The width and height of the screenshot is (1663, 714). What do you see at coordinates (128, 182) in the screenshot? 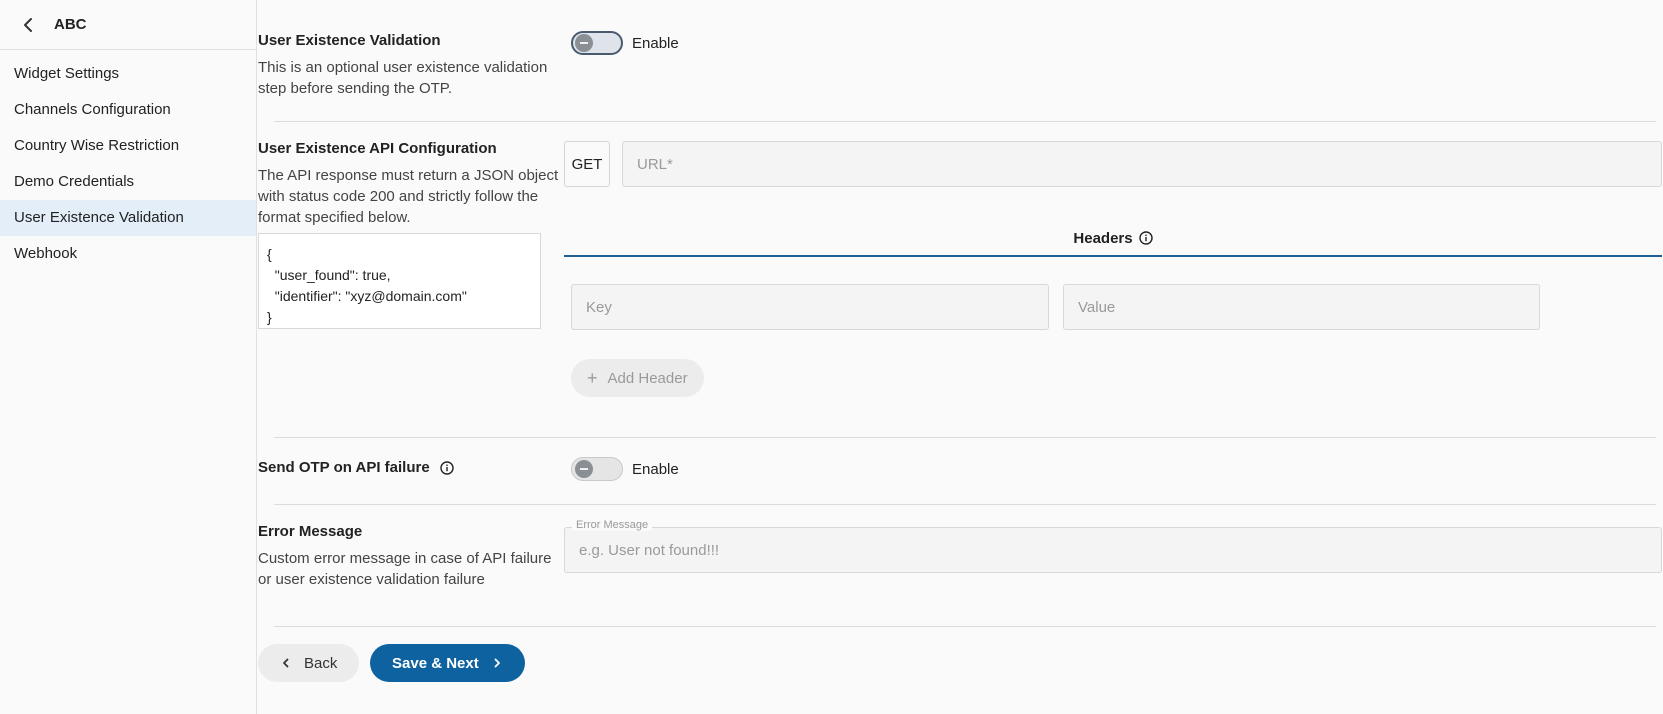
I see `sidebar-item-demo-credentials: Demo Credentials` at bounding box center [128, 182].